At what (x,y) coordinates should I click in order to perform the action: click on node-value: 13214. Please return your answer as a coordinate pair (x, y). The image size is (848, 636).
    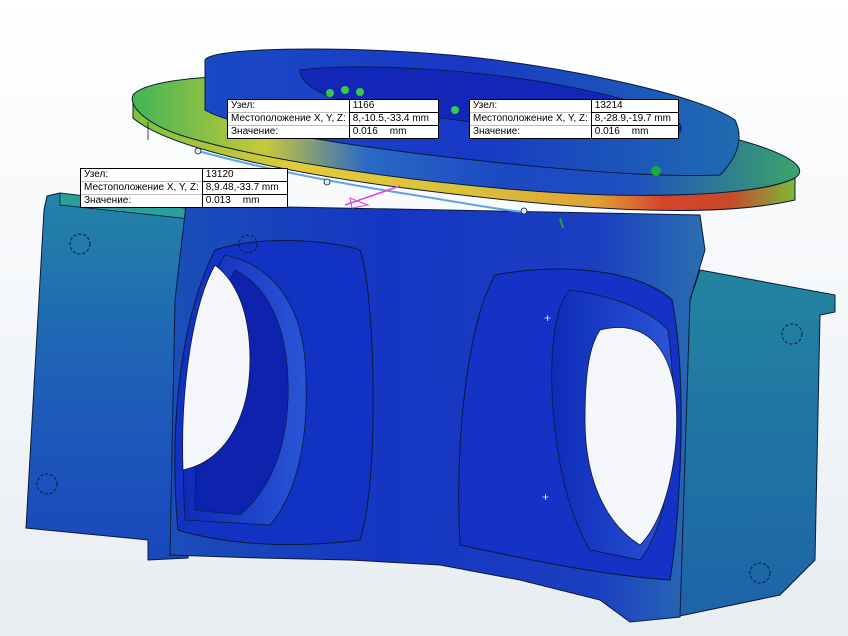
    Looking at the image, I should click on (634, 106).